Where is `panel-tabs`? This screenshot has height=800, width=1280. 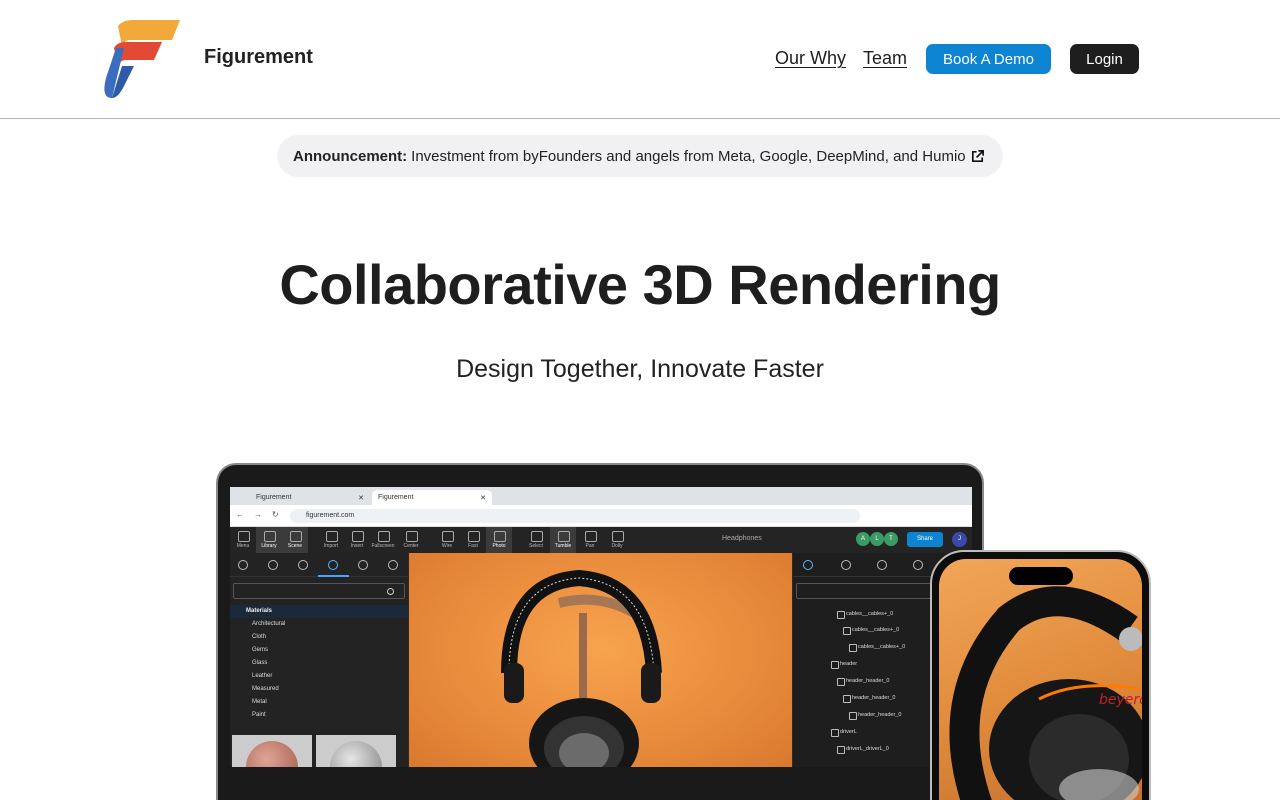
panel-tabs is located at coordinates (319, 565).